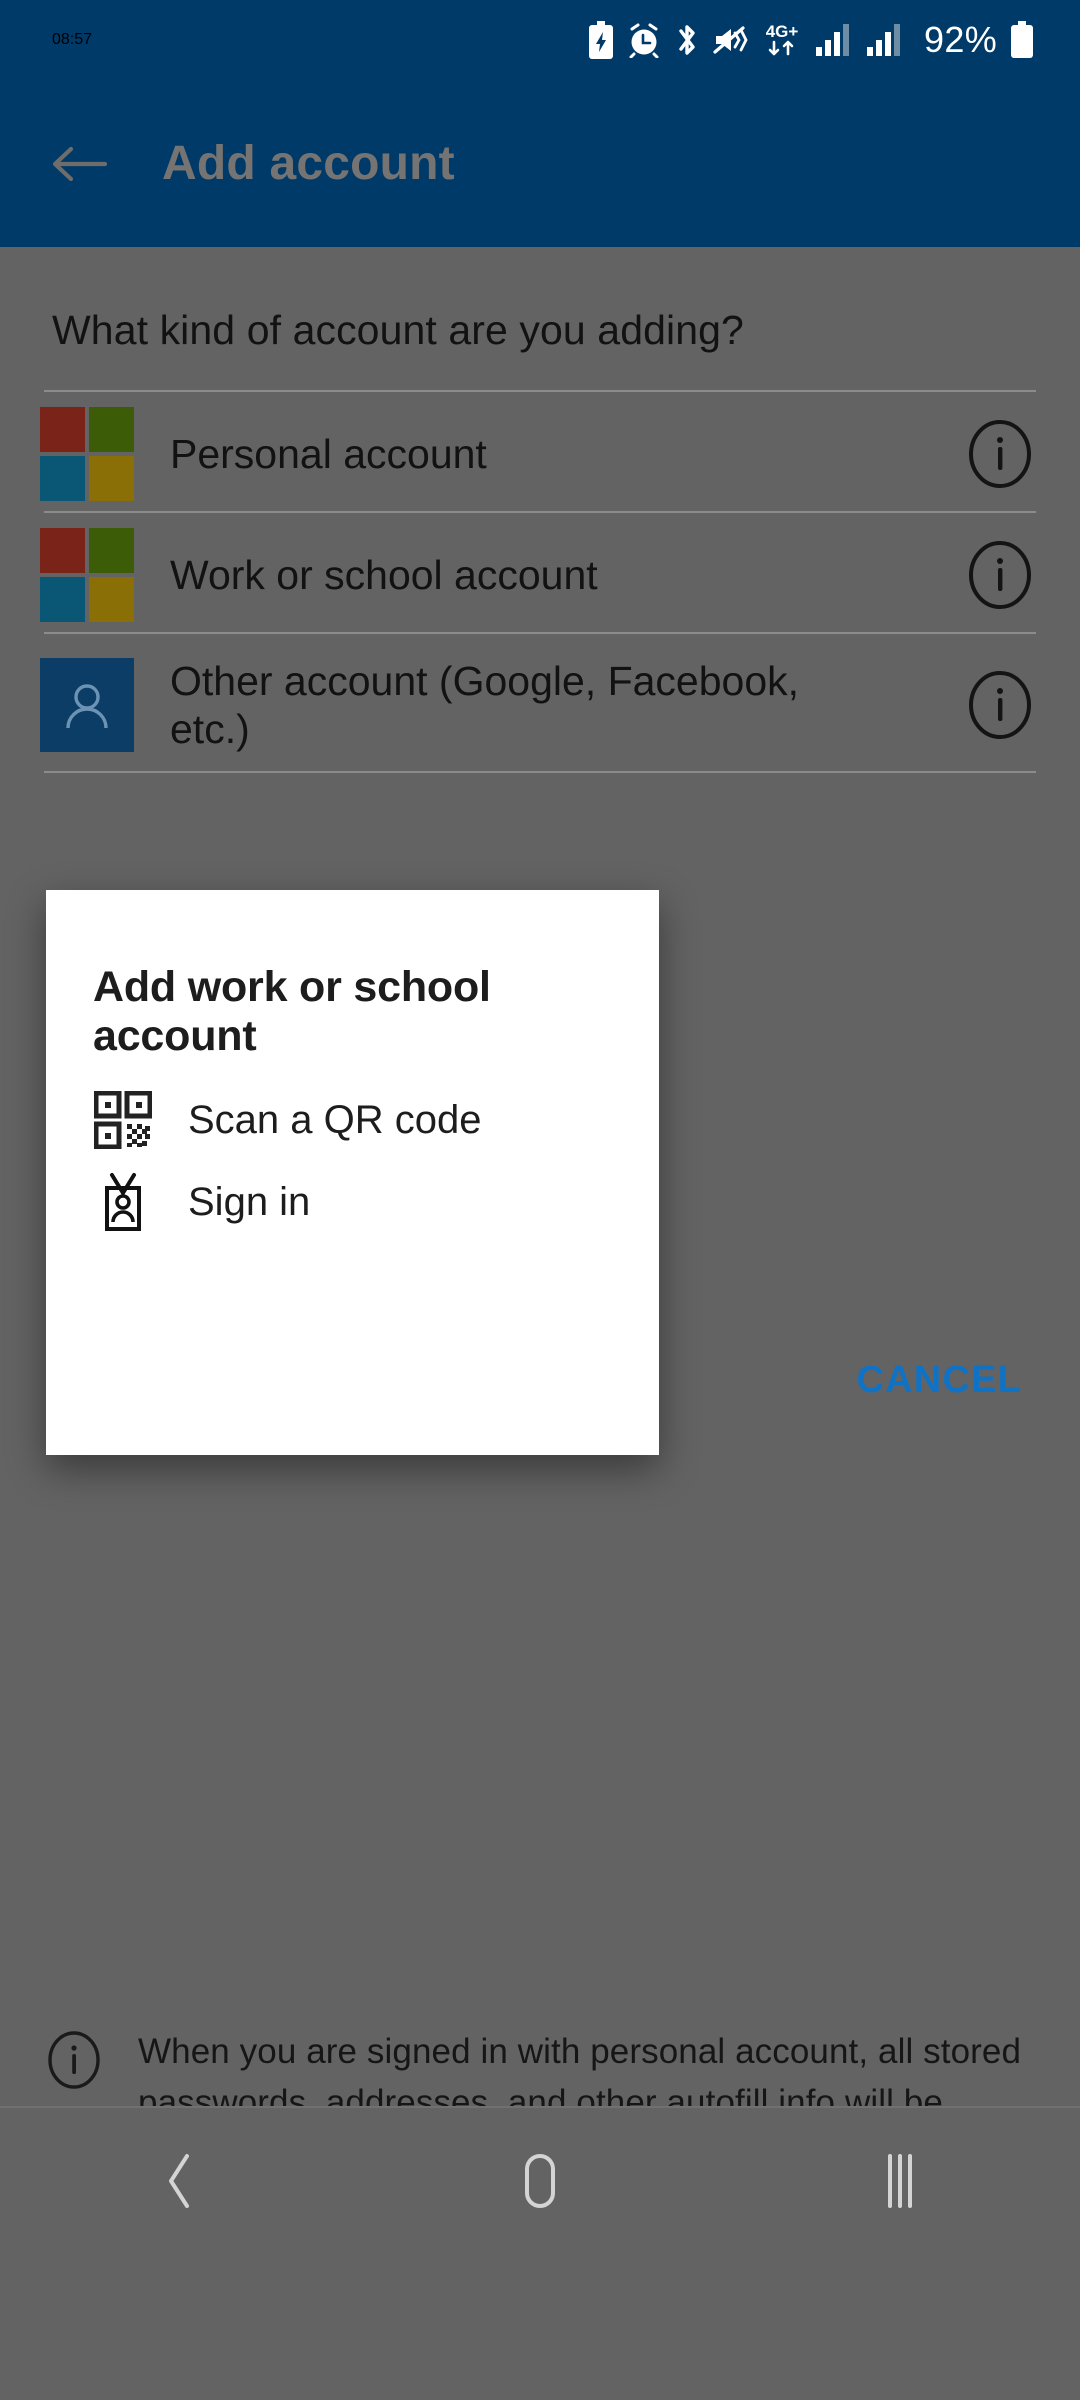 The height and width of the screenshot is (2400, 1080). I want to click on account-row-label: Work or school account, so click(384, 574).